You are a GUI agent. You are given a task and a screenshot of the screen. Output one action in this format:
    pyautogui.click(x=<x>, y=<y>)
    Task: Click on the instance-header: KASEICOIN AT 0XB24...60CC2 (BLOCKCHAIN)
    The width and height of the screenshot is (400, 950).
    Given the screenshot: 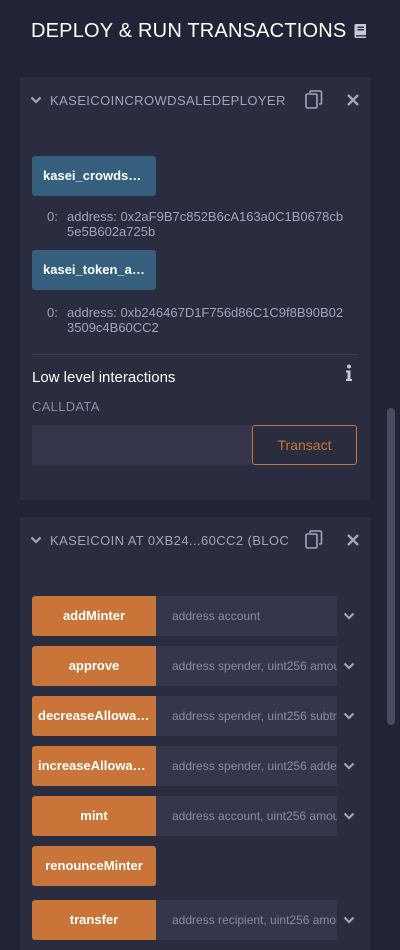 What is the action you would take?
    pyautogui.click(x=195, y=540)
    